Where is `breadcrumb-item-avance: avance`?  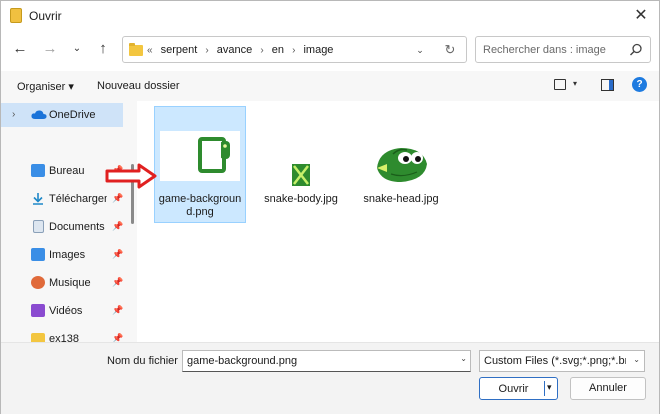 breadcrumb-item-avance: avance is located at coordinates (234, 50).